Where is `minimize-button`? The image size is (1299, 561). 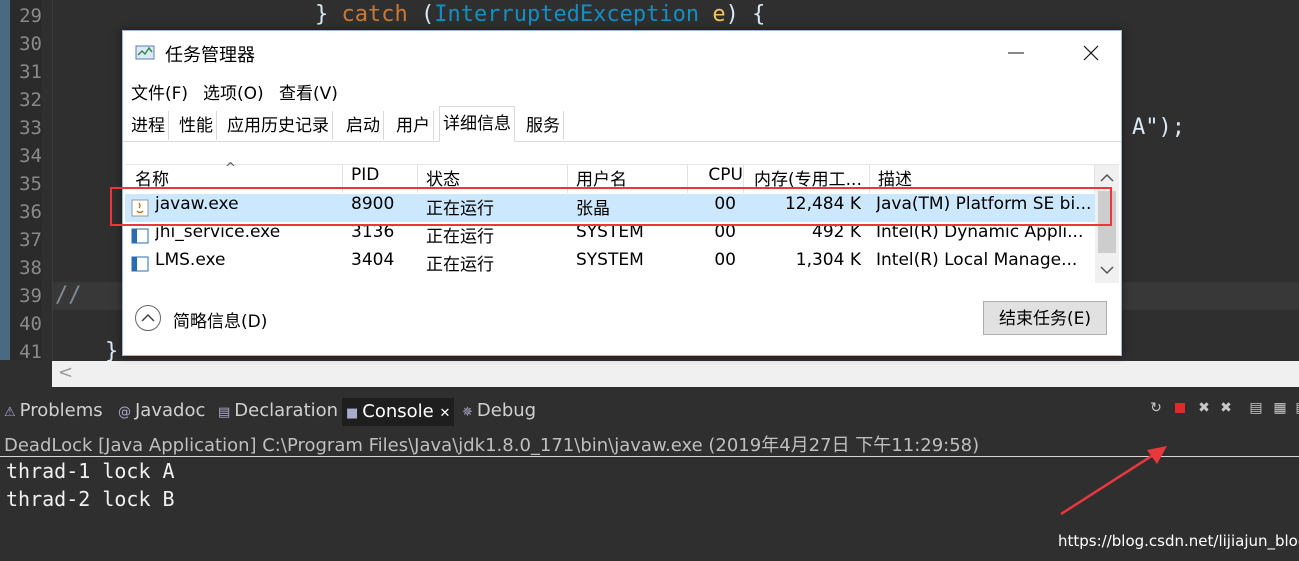
minimize-button is located at coordinates (1016, 53).